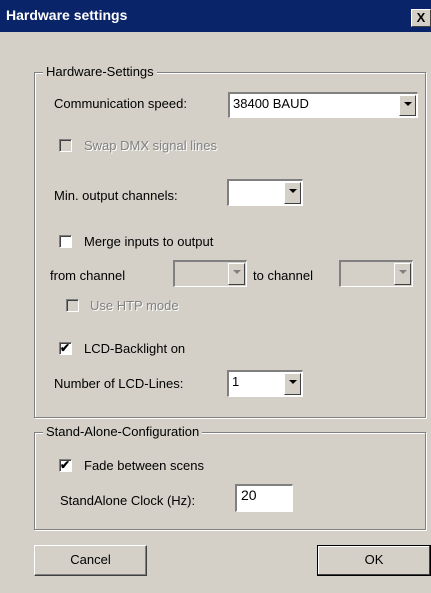 The width and height of the screenshot is (431, 593). I want to click on min-output-dropdown-button, so click(292, 193).